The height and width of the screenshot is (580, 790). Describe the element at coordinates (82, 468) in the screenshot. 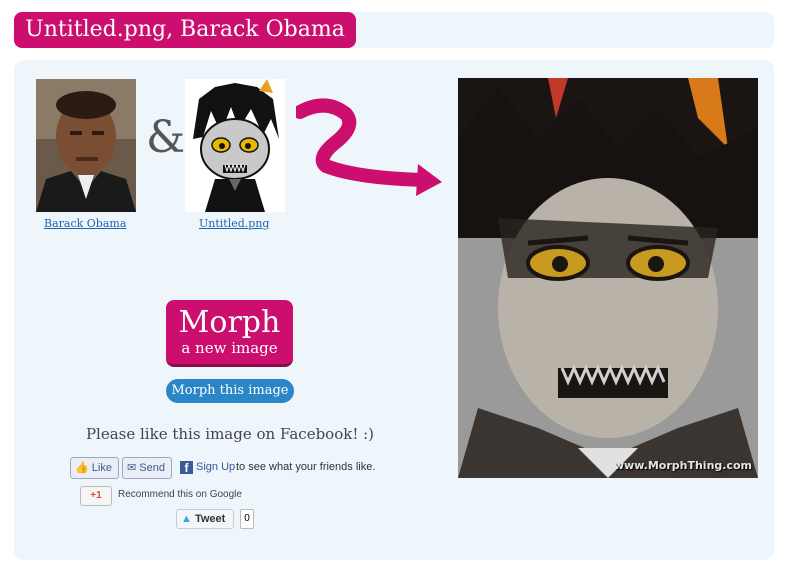

I see `thumbs-up-icon: 👍` at that location.